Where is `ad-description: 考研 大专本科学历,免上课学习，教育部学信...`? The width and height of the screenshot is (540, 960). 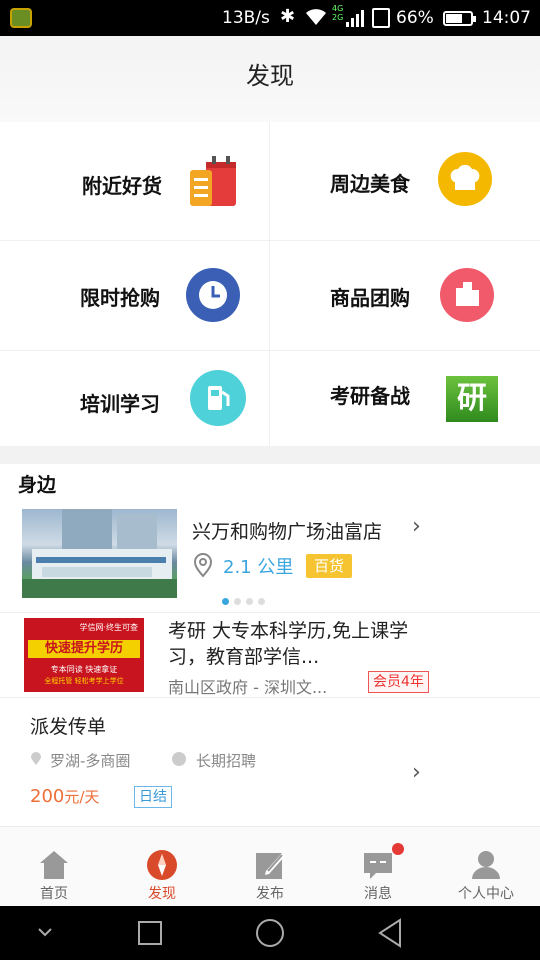 ad-description: 考研 大专本科学历,免上课学习，教育部学信... is located at coordinates (288, 644).